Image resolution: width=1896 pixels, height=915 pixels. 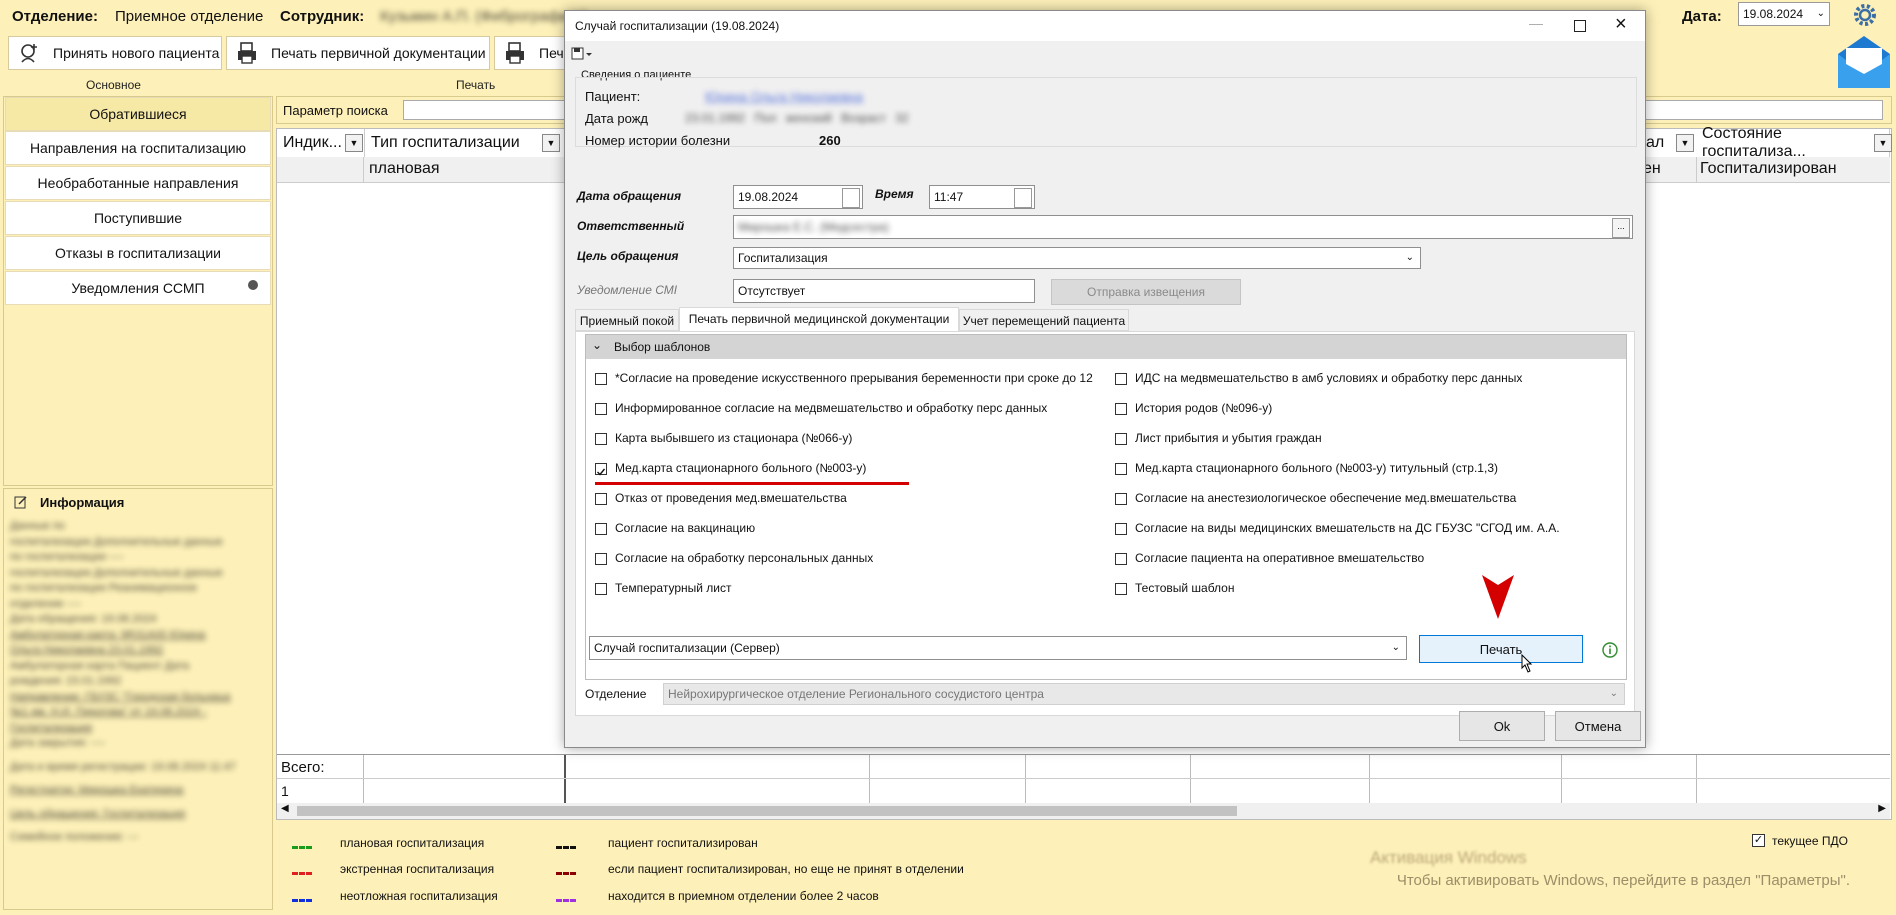 What do you see at coordinates (115, 53) in the screenshot?
I see `new-patient-button: Принять нового пациента` at bounding box center [115, 53].